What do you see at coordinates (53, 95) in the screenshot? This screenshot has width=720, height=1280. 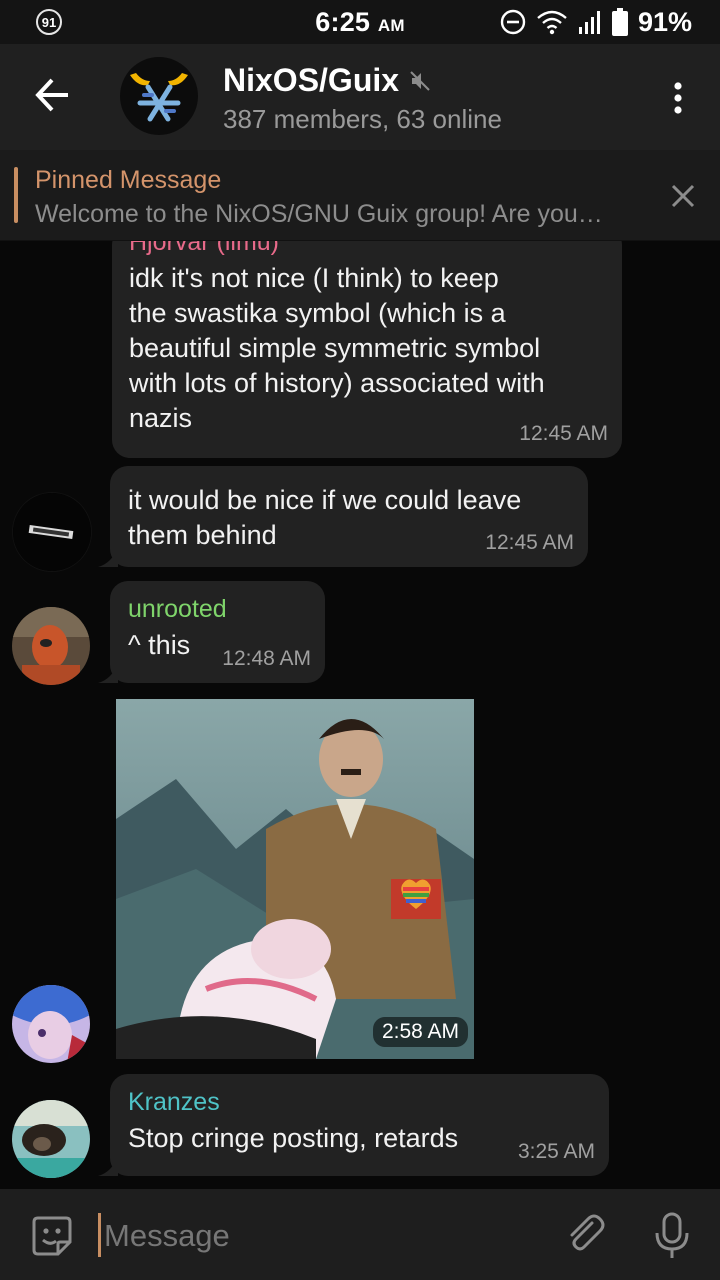 I see `back-arrow-icon` at bounding box center [53, 95].